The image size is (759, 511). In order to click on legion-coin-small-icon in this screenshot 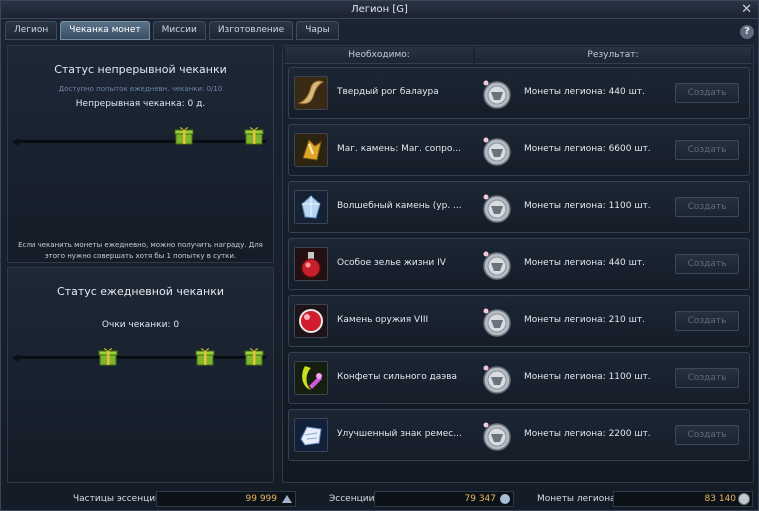, I will do `click(744, 499)`.